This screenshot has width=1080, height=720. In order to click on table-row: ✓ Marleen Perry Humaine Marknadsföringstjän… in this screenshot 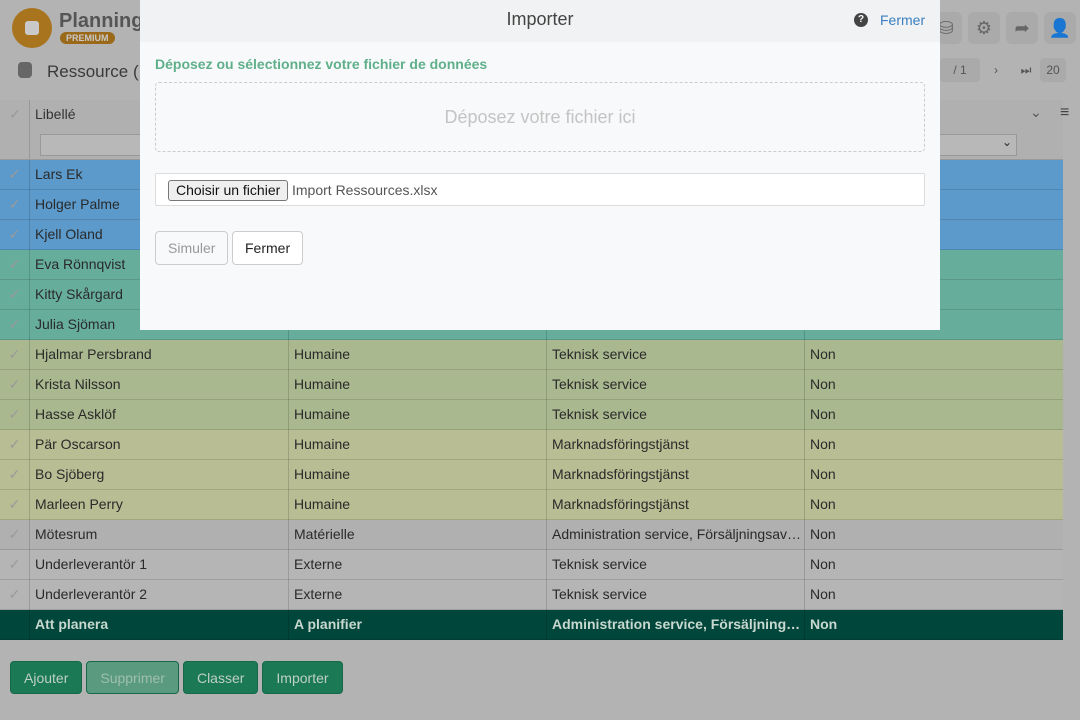, I will do `click(531, 505)`.